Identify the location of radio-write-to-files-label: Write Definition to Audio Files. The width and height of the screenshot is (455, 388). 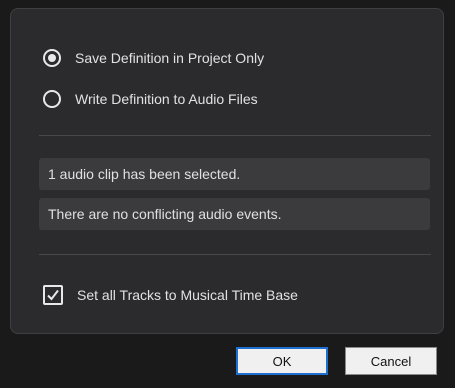
(166, 99).